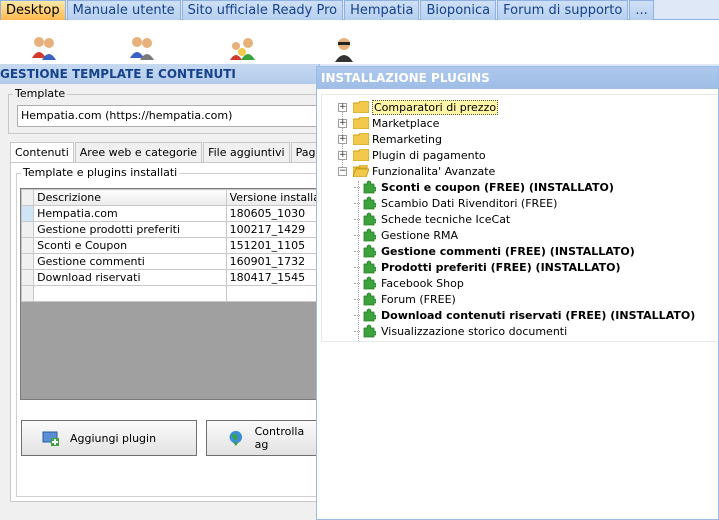  Describe the element at coordinates (44, 48) in the screenshot. I see `users-icon` at that location.